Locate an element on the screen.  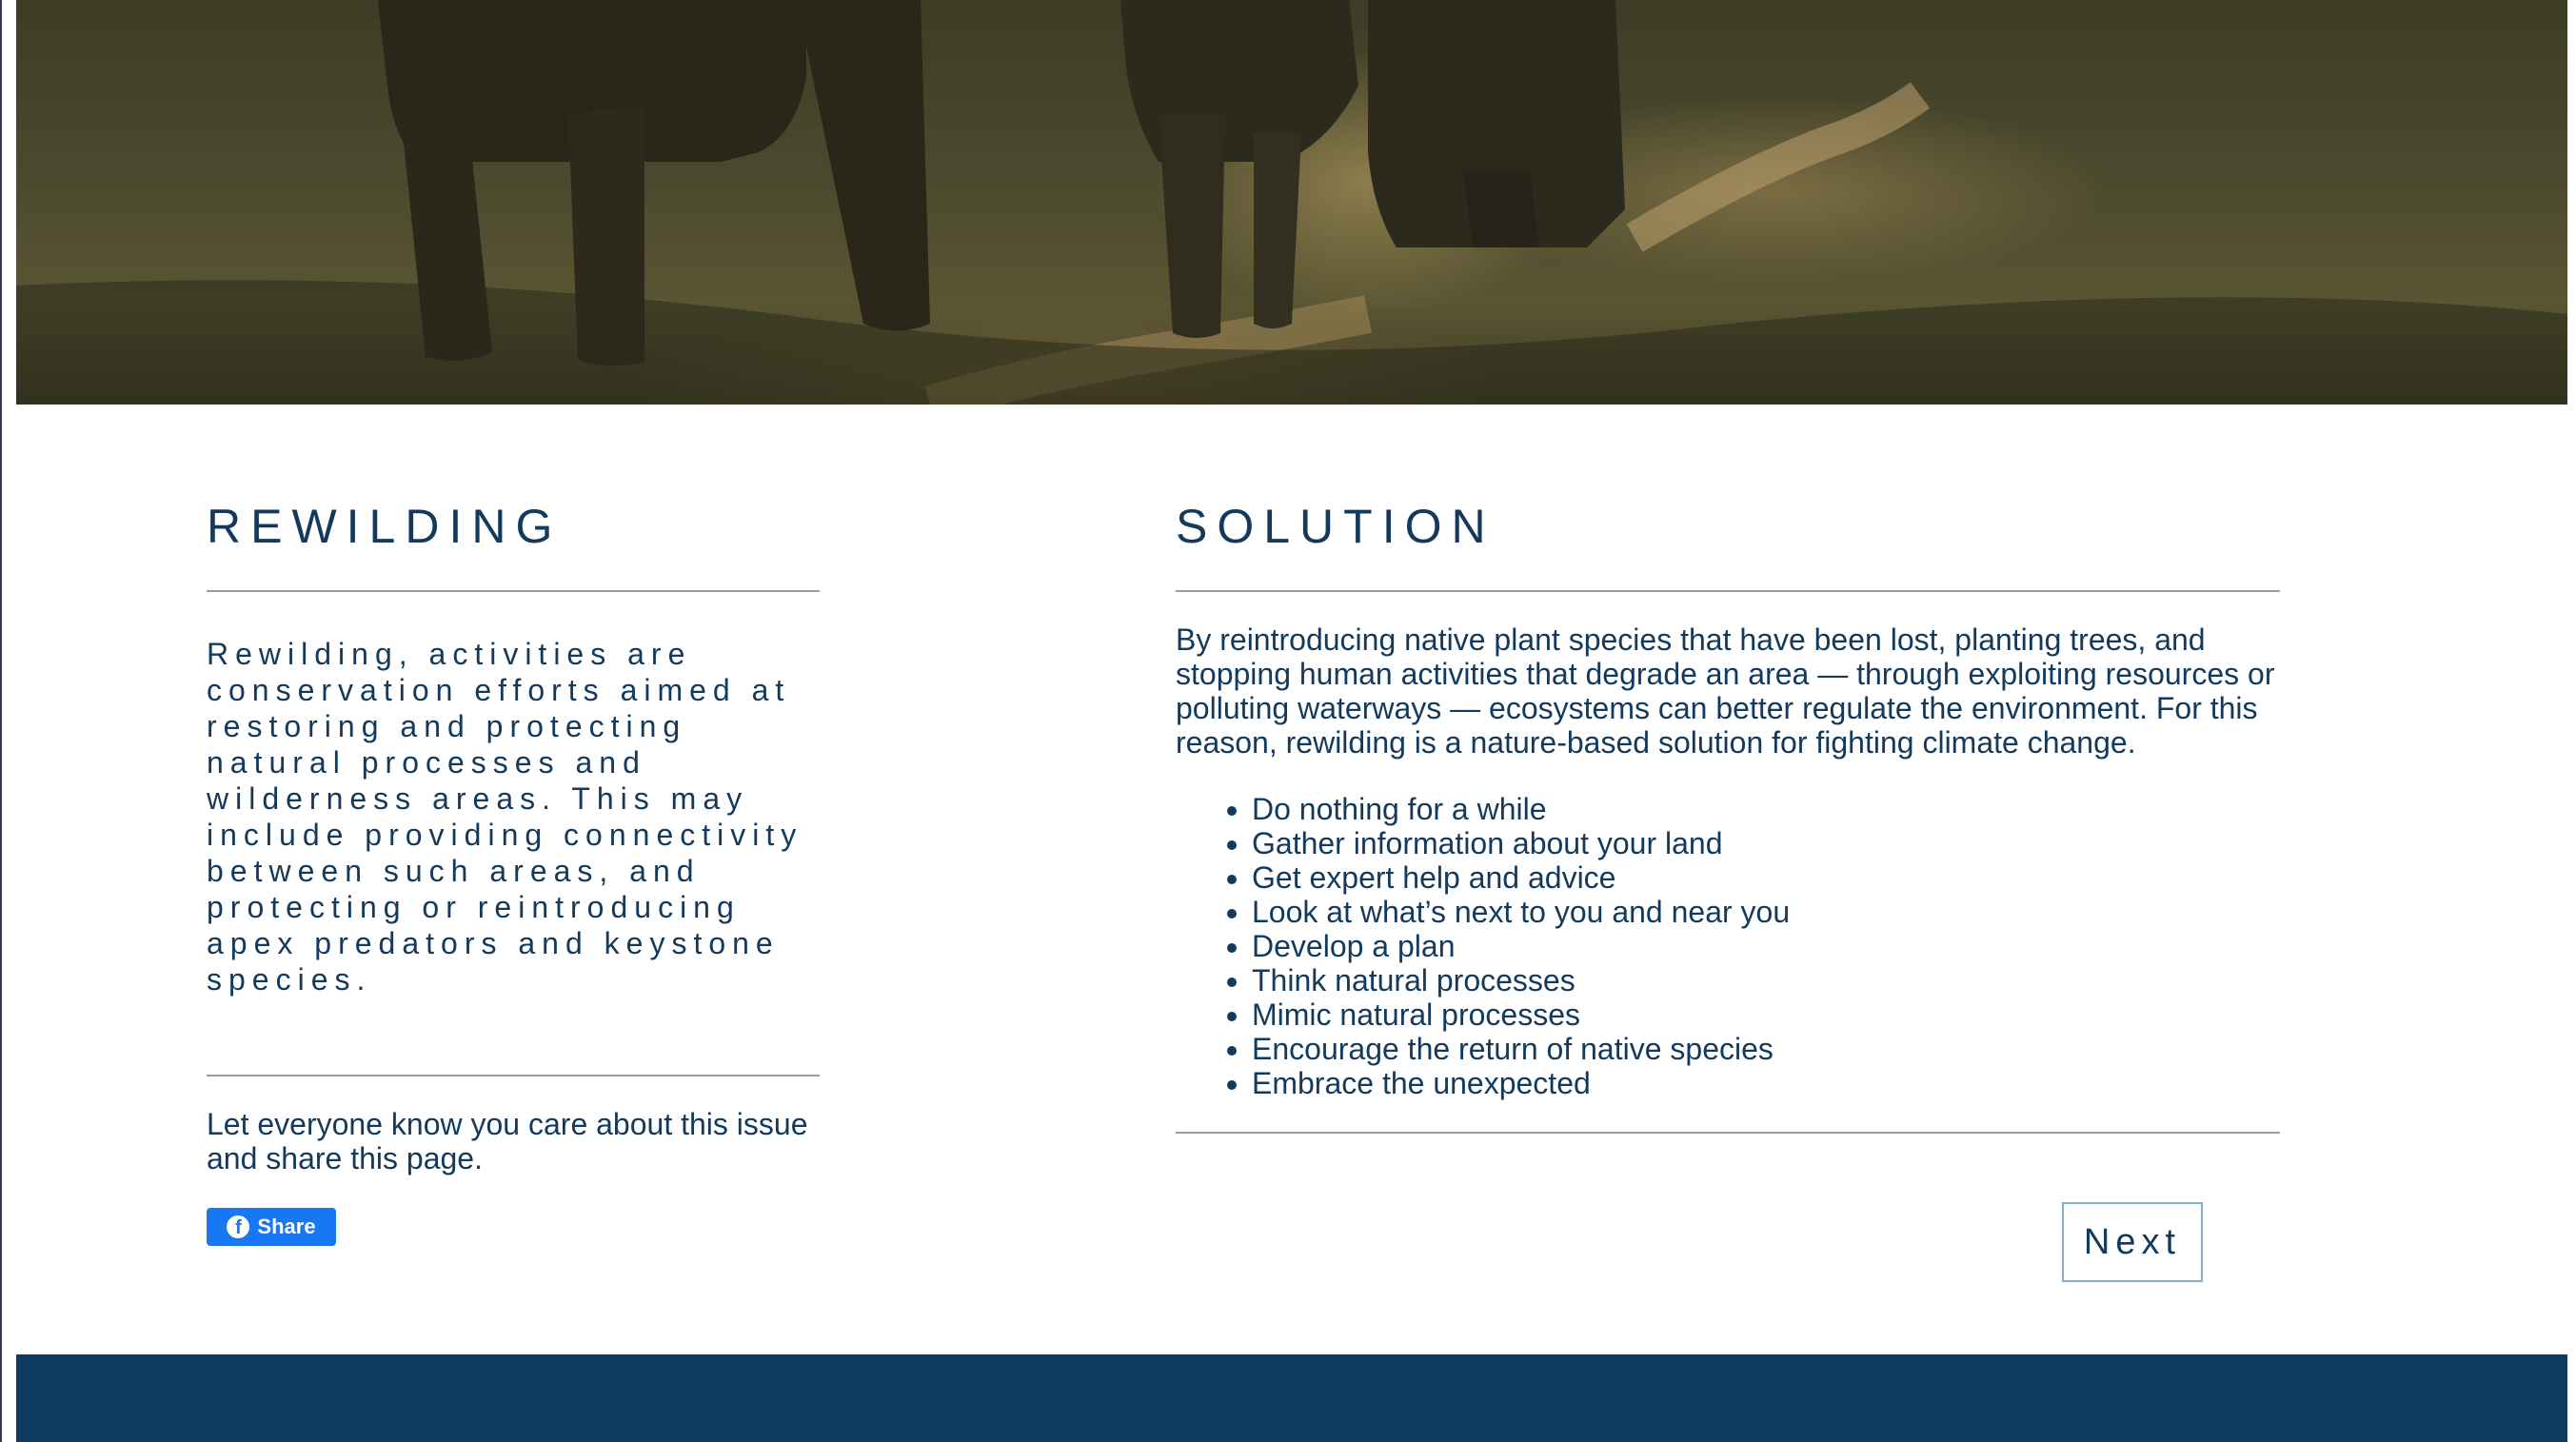
next-button: Next is located at coordinates (2132, 1242).